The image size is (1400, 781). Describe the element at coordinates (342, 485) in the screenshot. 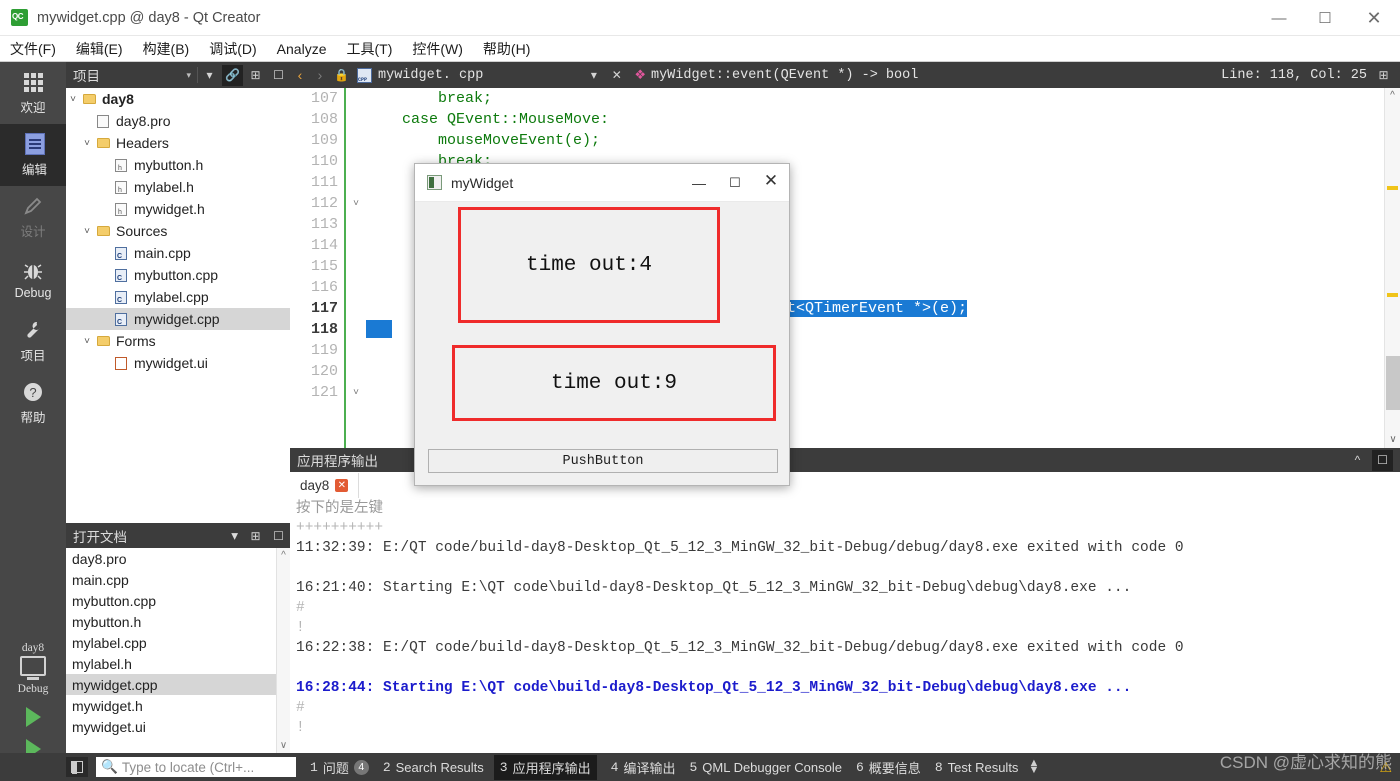

I see `close-icon: ✕` at that location.